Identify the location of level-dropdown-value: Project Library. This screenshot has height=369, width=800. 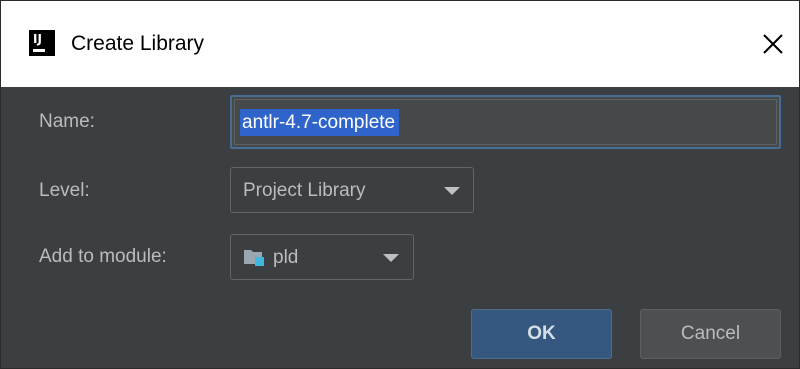
(304, 190).